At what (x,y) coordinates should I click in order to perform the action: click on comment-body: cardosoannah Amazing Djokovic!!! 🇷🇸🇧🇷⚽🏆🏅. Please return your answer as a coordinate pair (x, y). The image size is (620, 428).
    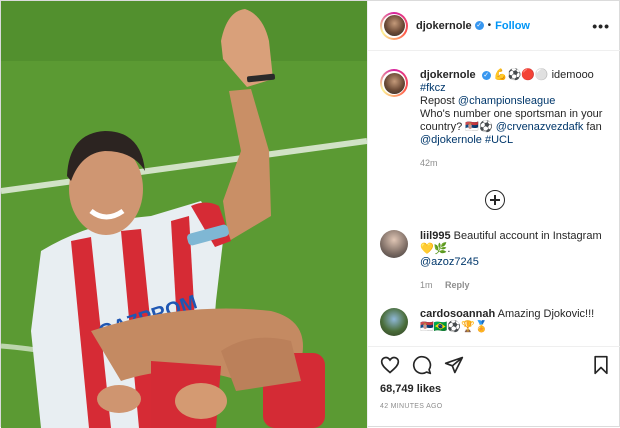
    Looking at the image, I should click on (515, 322).